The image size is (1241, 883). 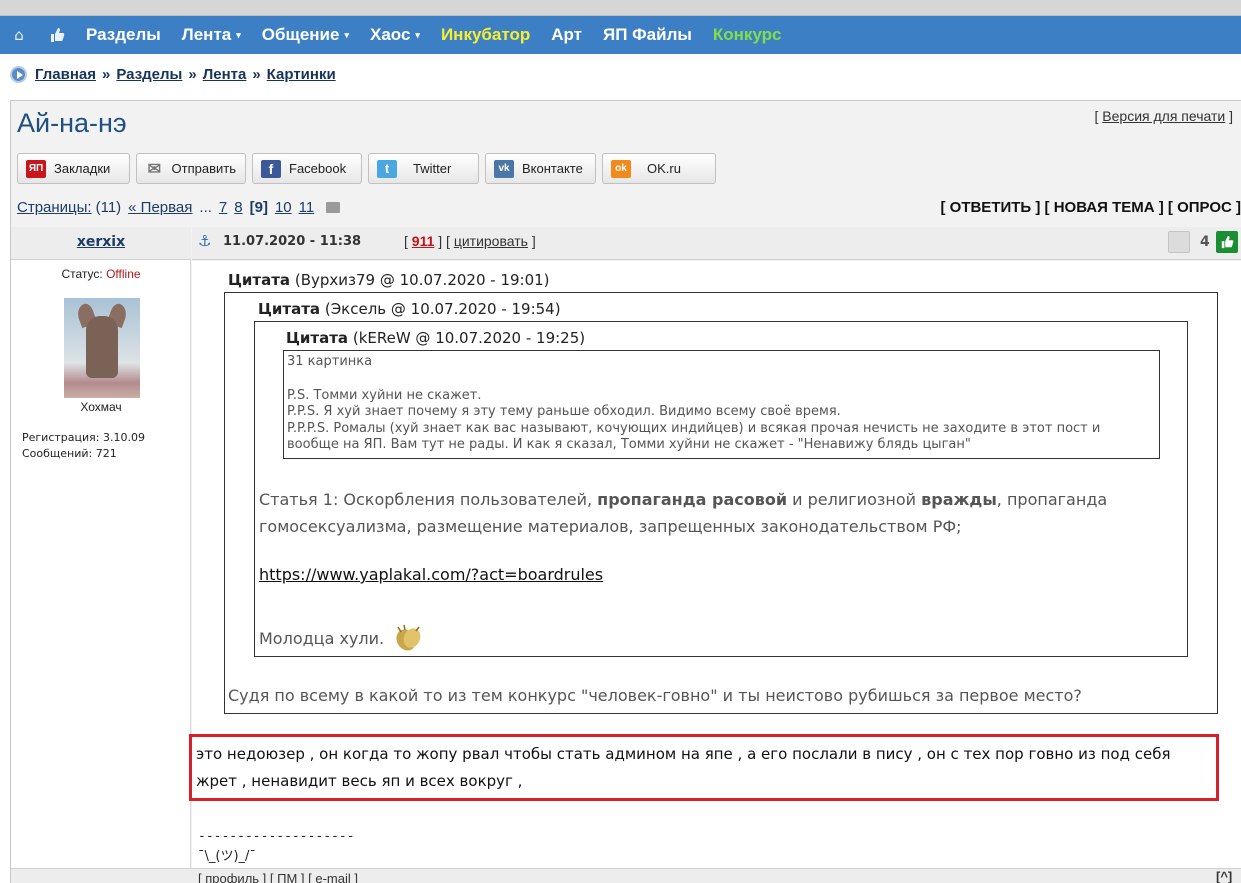 I want to click on author-name: xerxix, so click(x=101, y=242).